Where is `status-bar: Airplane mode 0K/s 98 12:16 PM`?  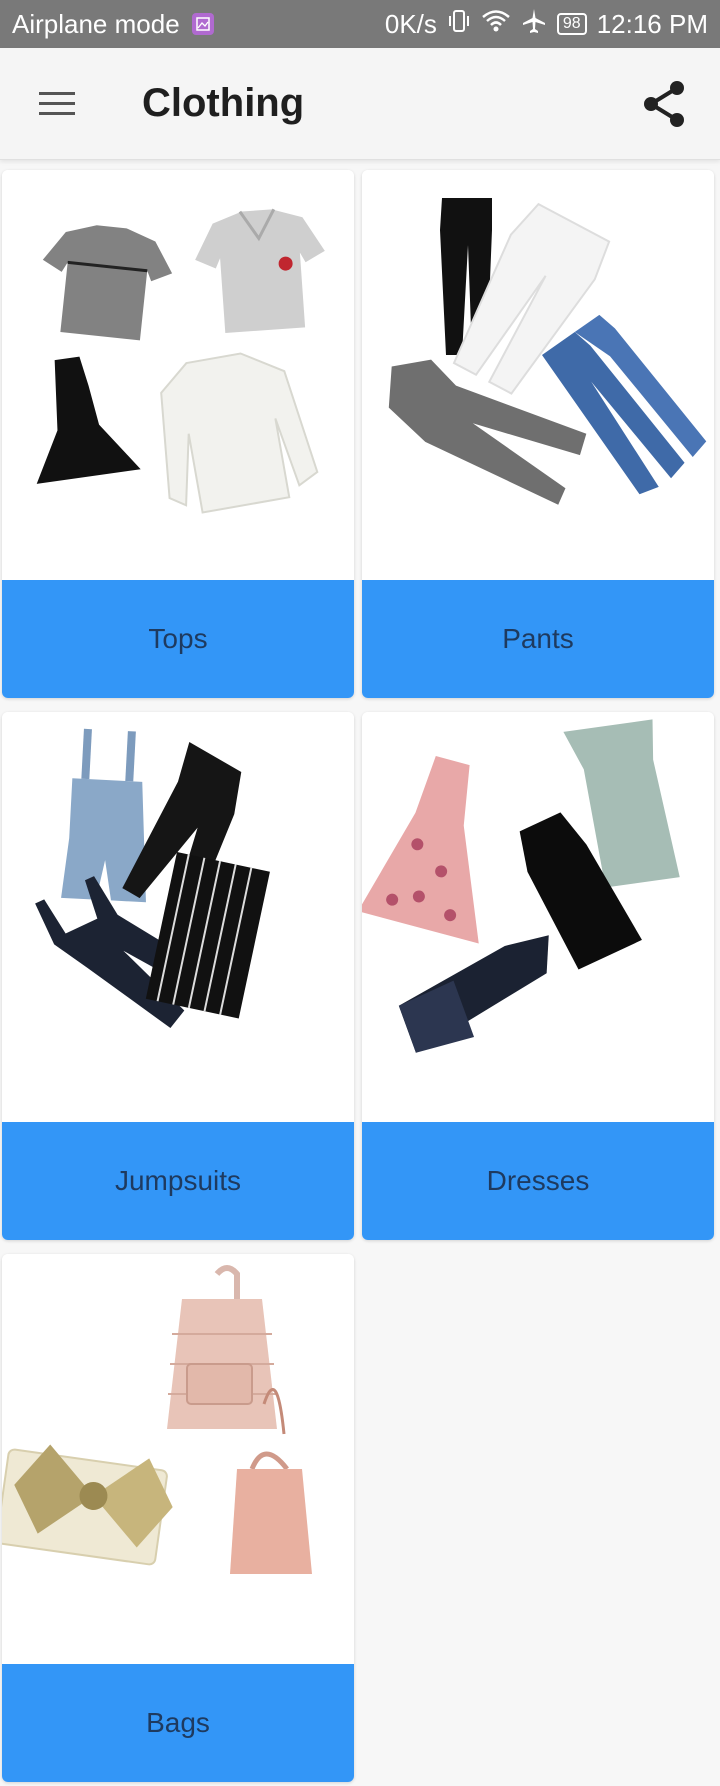
status-bar: Airplane mode 0K/s 98 12:16 PM is located at coordinates (360, 24).